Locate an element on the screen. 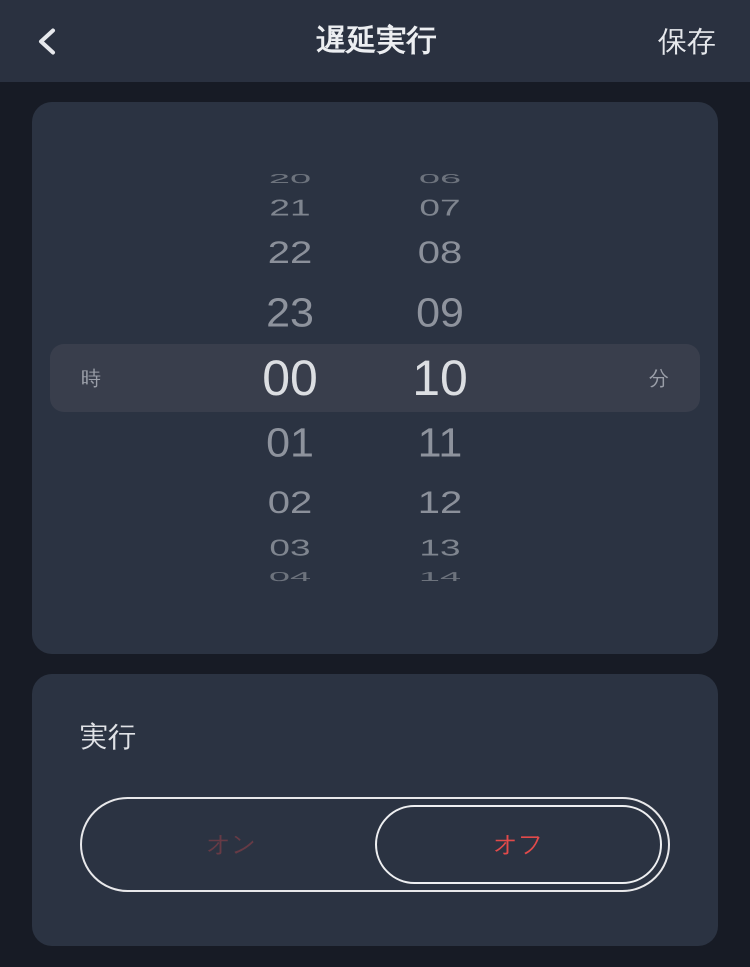 The image size is (750, 967). execution-label: 実行 is located at coordinates (108, 737).